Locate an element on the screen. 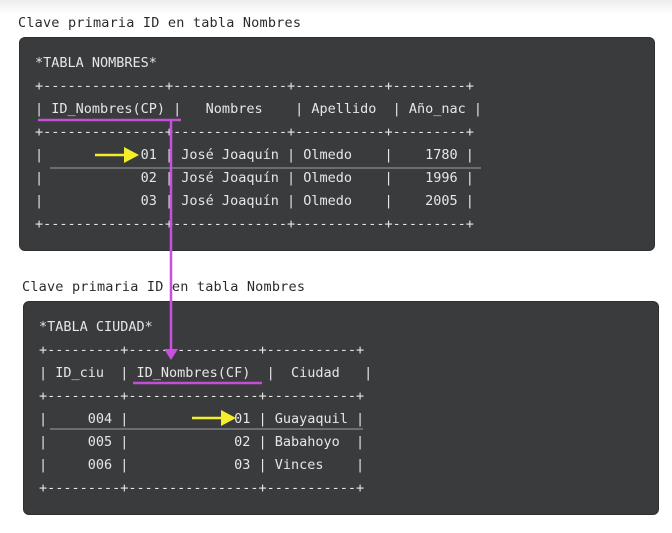  table-header-row: | ID_ciu | ID_Nombres(CF) | Ciudad | is located at coordinates (206, 373).